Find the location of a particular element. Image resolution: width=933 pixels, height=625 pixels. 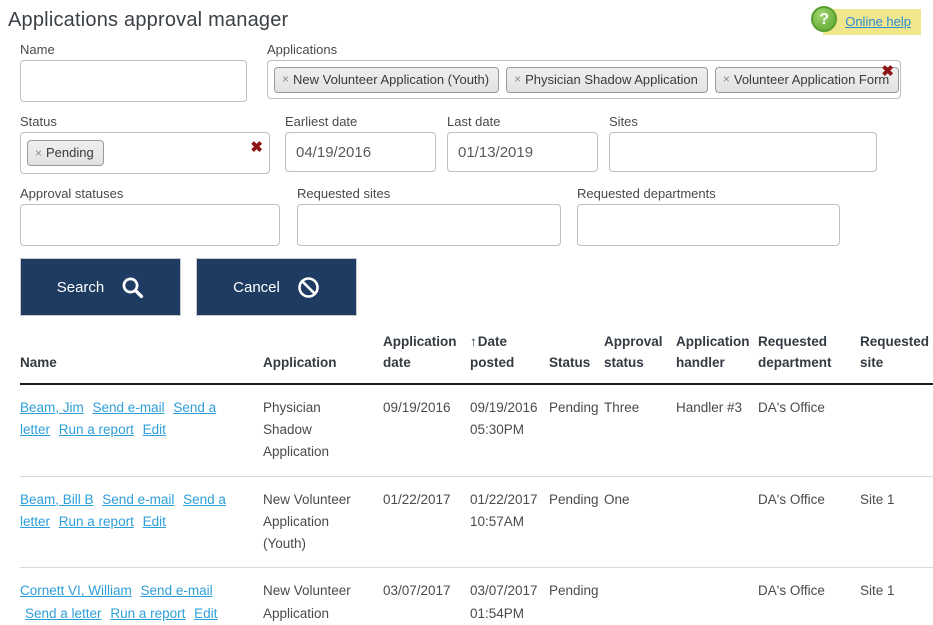

page-title: Applications approval manager is located at coordinates (148, 20).